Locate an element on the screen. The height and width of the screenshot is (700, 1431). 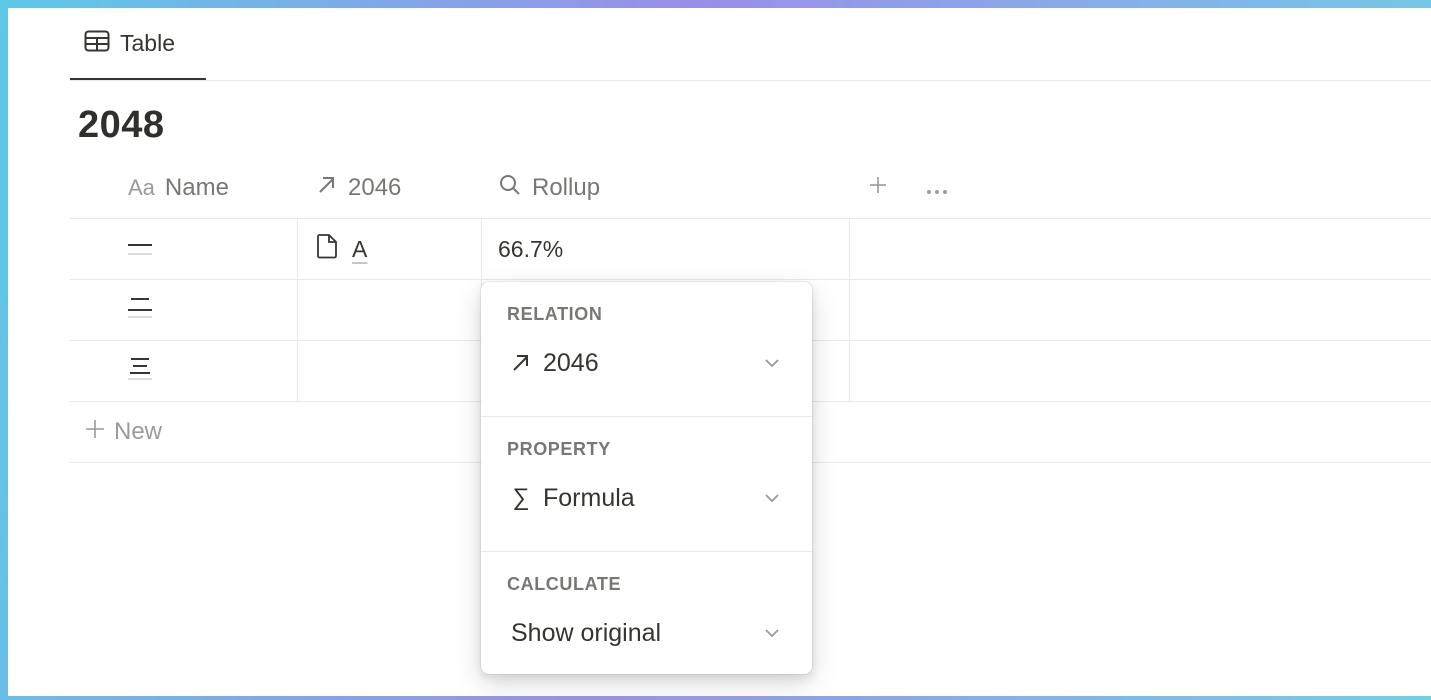
property-section: PROPERTY ∑ Formula is located at coordinates (646, 483).